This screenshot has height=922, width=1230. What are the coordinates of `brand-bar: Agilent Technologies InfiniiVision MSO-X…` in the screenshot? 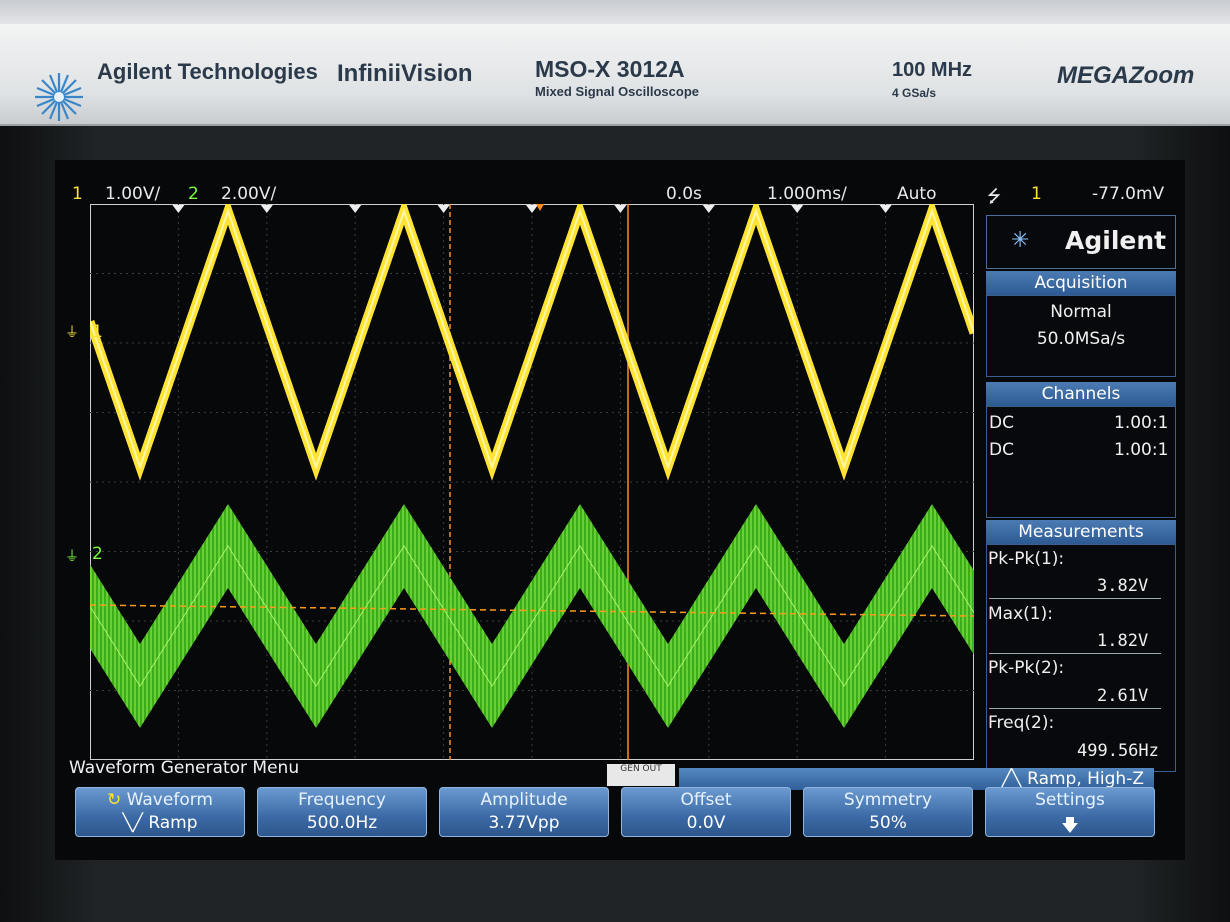 It's located at (615, 75).